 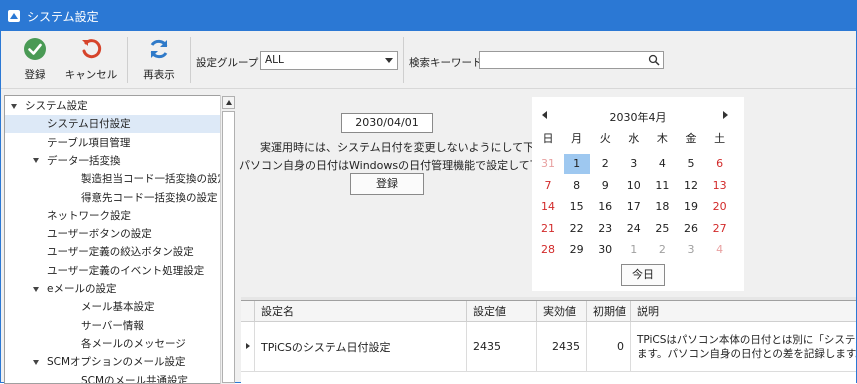 What do you see at coordinates (662, 207) in the screenshot?
I see `calendar-day: 18` at bounding box center [662, 207].